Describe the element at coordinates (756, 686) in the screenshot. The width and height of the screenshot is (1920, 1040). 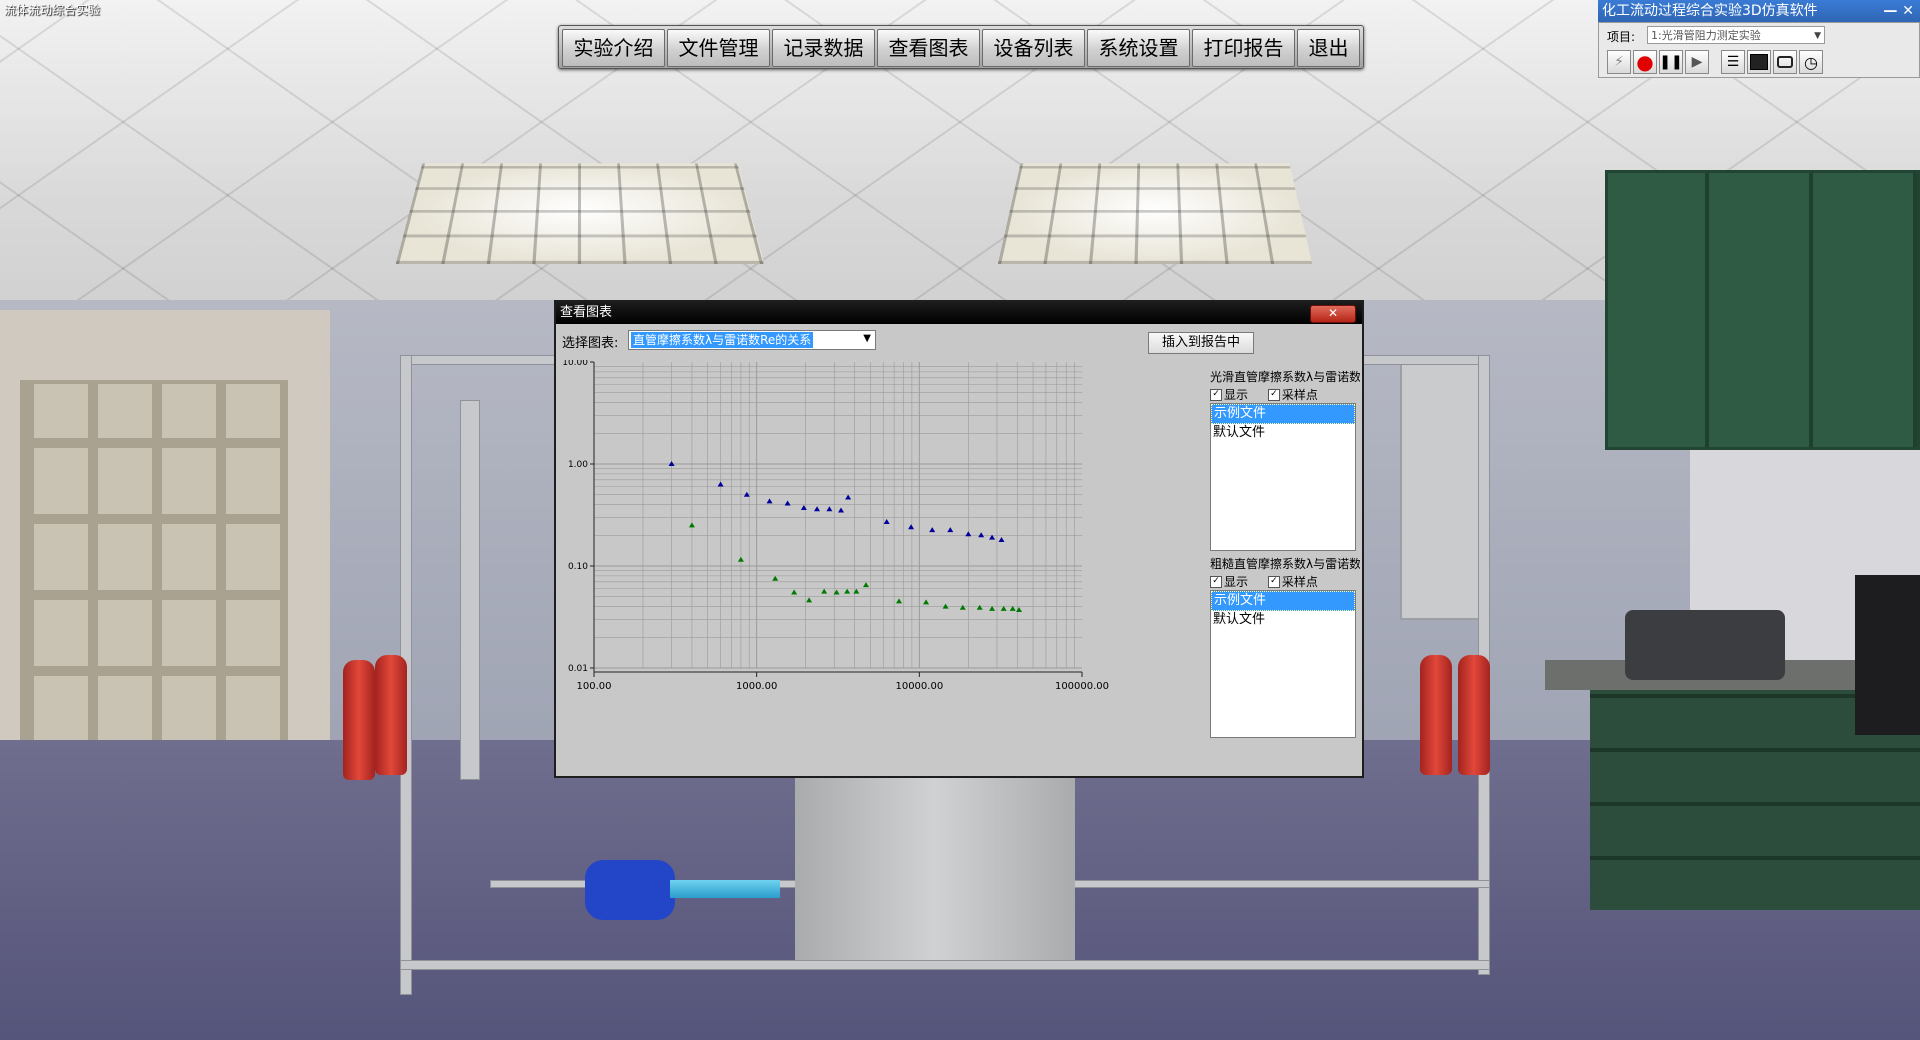
I see `x-tick-label: 1000.00` at that location.